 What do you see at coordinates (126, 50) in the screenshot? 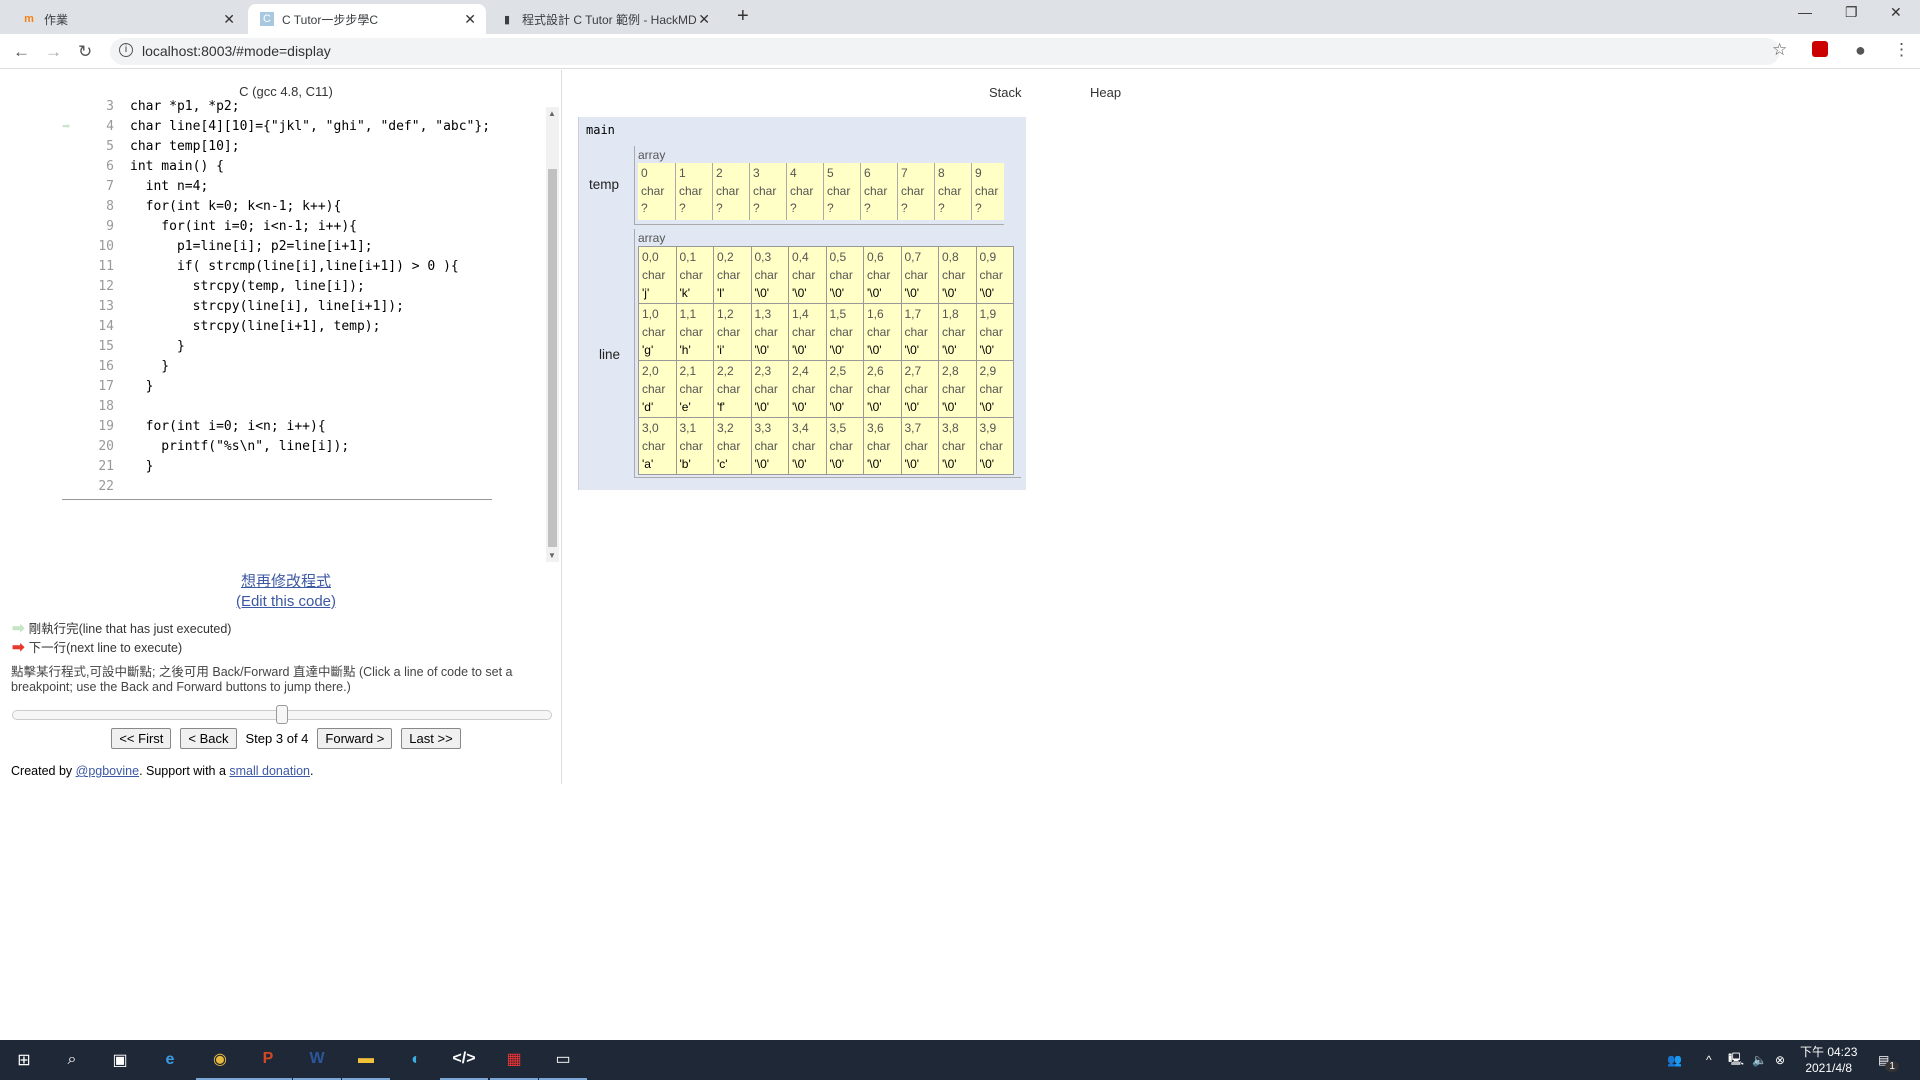
I see `info-icon: i` at bounding box center [126, 50].